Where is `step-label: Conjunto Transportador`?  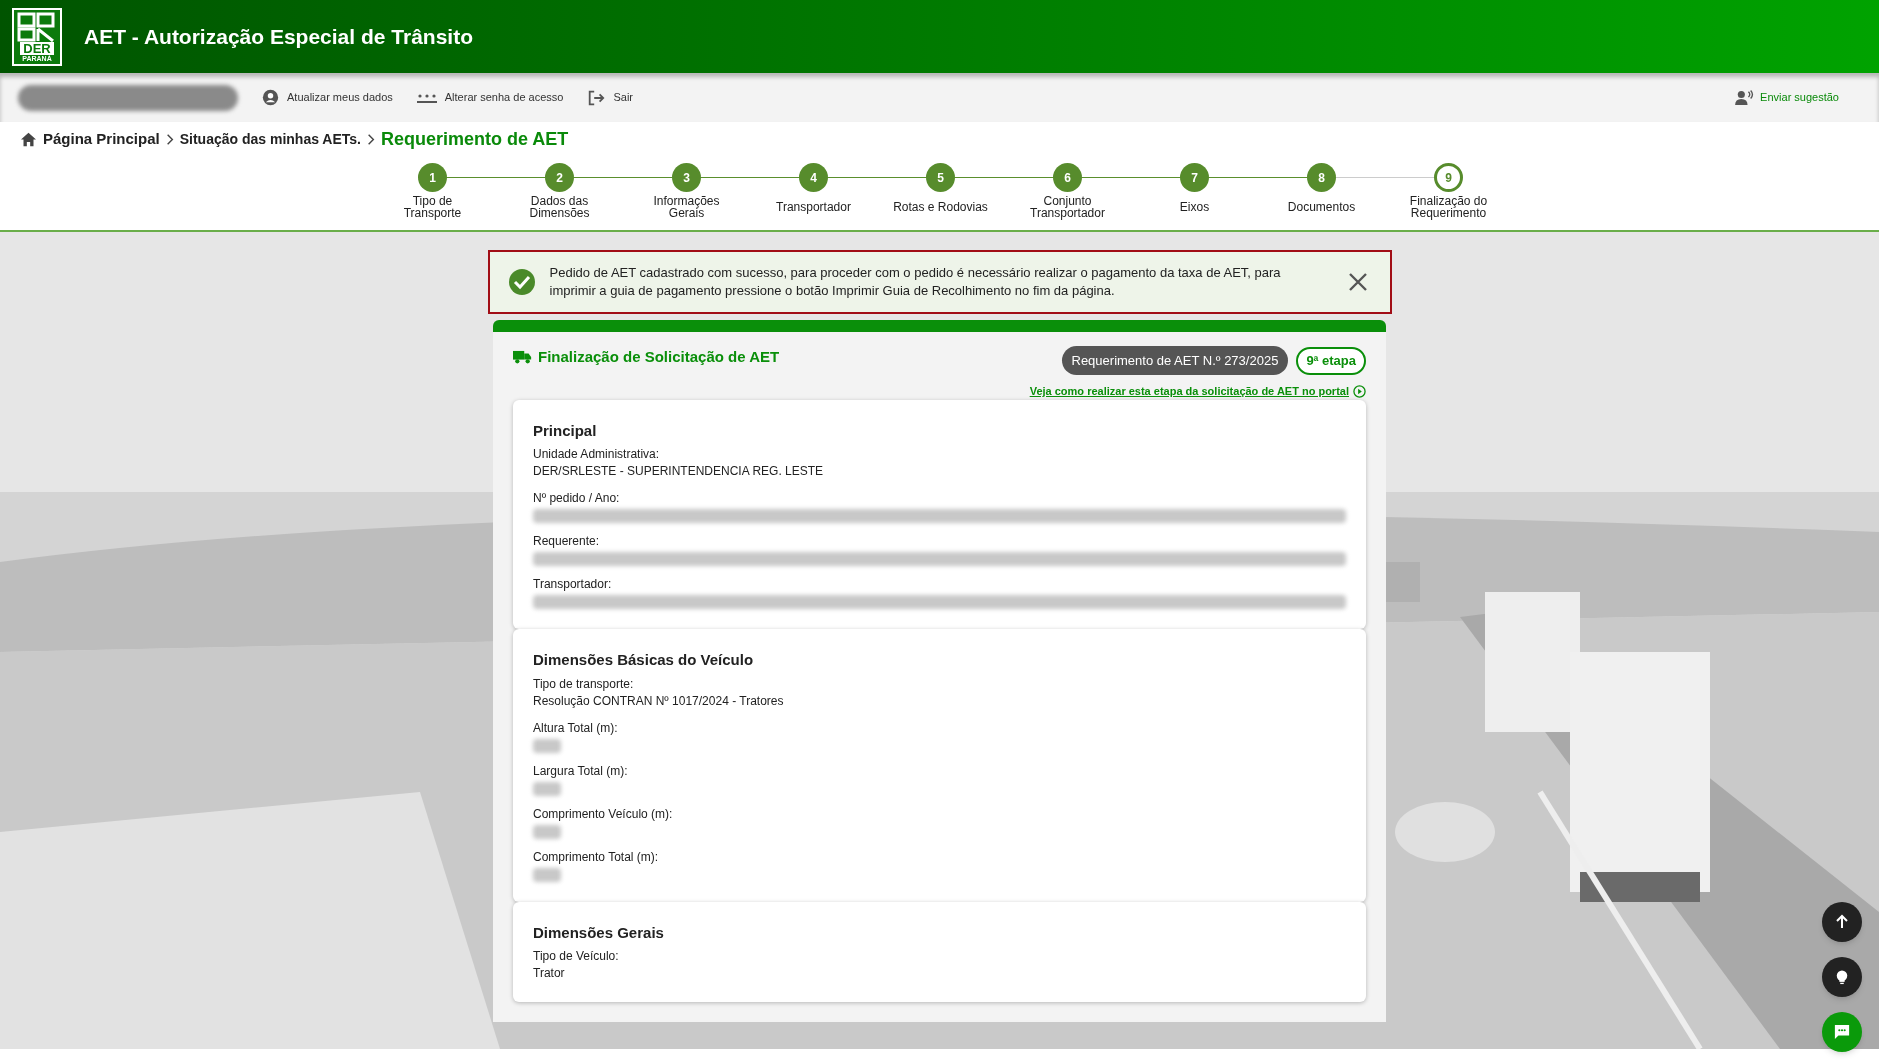 step-label: Conjunto Transportador is located at coordinates (1067, 207).